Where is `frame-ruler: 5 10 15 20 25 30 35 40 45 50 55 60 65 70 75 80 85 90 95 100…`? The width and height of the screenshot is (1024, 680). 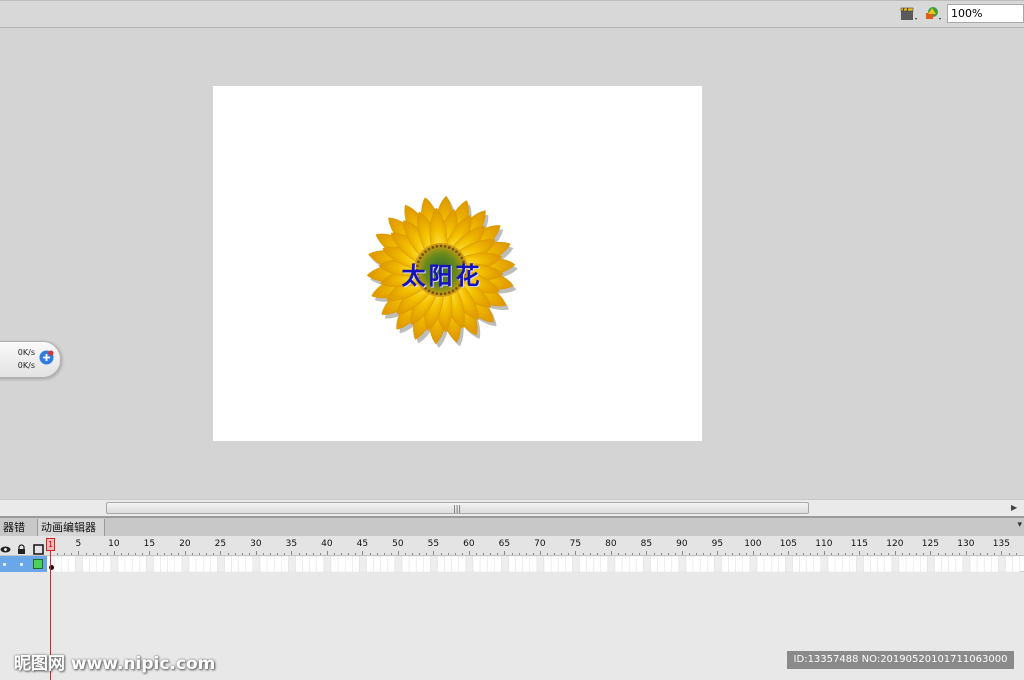 frame-ruler: 5 10 15 20 25 30 35 40 45 50 55 60 65 70 75 80 85 90 95 100… is located at coordinates (535, 545).